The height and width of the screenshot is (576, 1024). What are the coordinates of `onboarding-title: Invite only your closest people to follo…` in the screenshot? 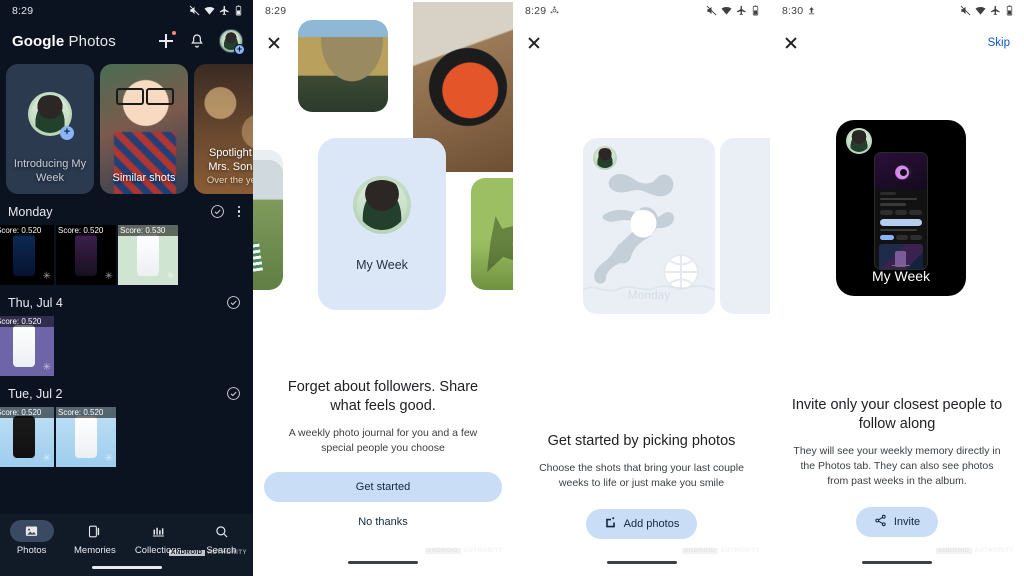 It's located at (897, 414).